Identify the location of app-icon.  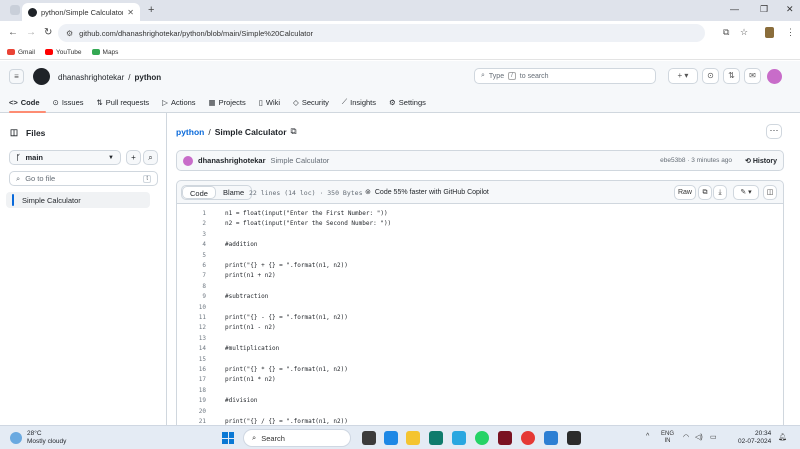
(459, 438).